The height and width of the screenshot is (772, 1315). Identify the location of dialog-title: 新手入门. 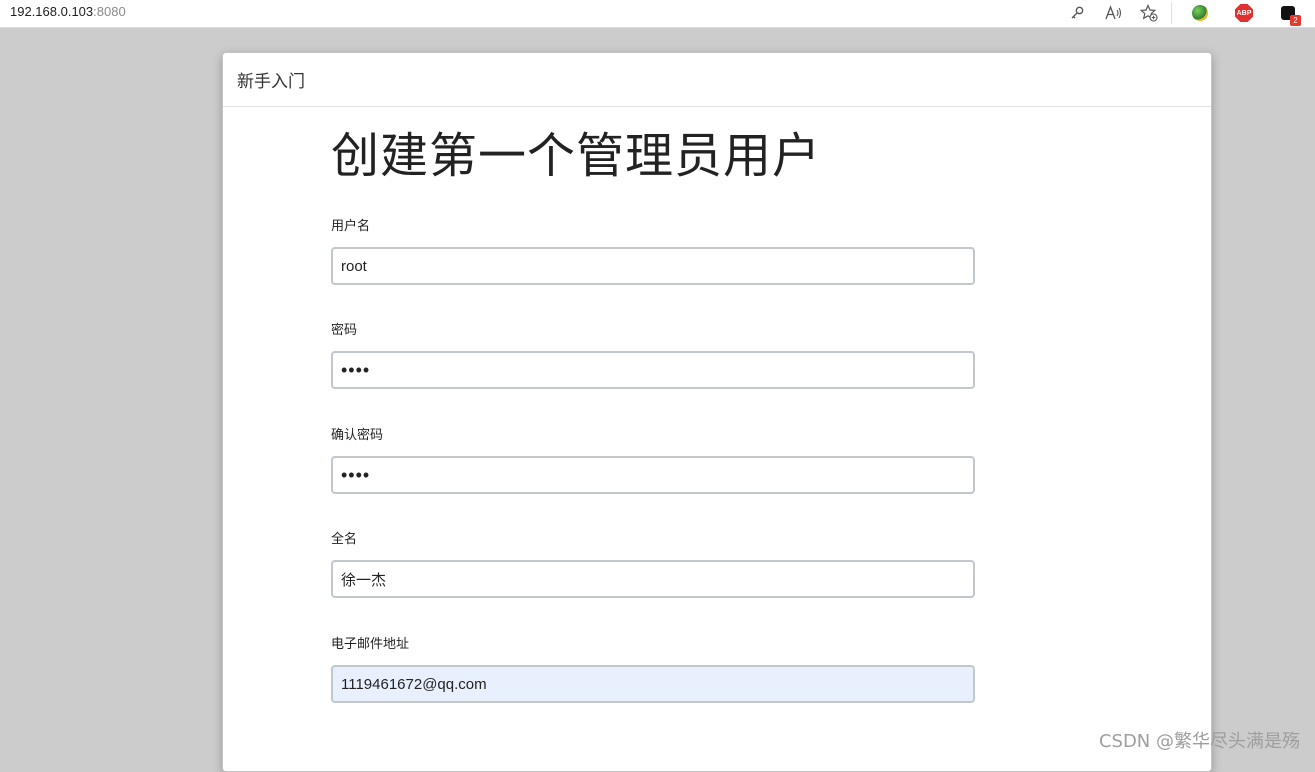
(271, 81).